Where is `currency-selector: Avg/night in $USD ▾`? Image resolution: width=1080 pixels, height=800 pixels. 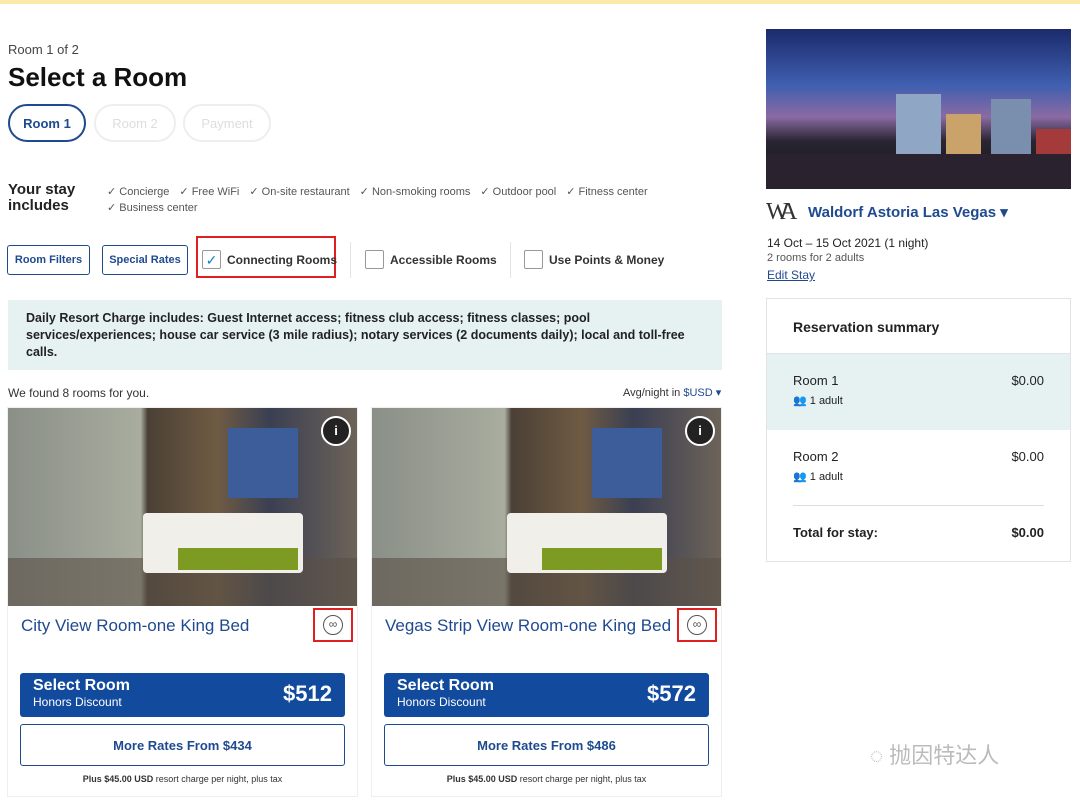
currency-selector: Avg/night in $USD ▾ is located at coordinates (672, 392).